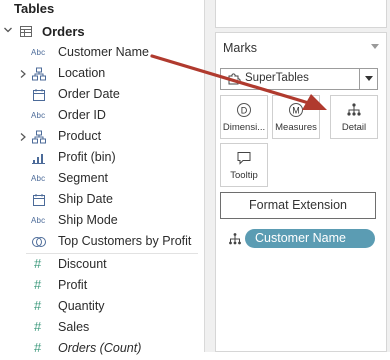 This screenshot has width=390, height=360. I want to click on field-profit-bin: Profit (bin), so click(102, 158).